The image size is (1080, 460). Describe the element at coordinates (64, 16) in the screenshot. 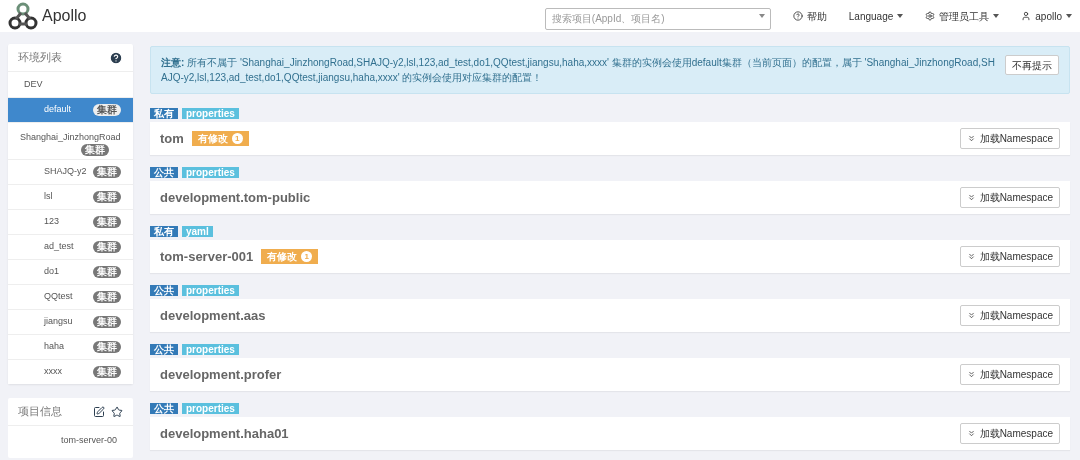

I see `logo-text: Apollo` at that location.